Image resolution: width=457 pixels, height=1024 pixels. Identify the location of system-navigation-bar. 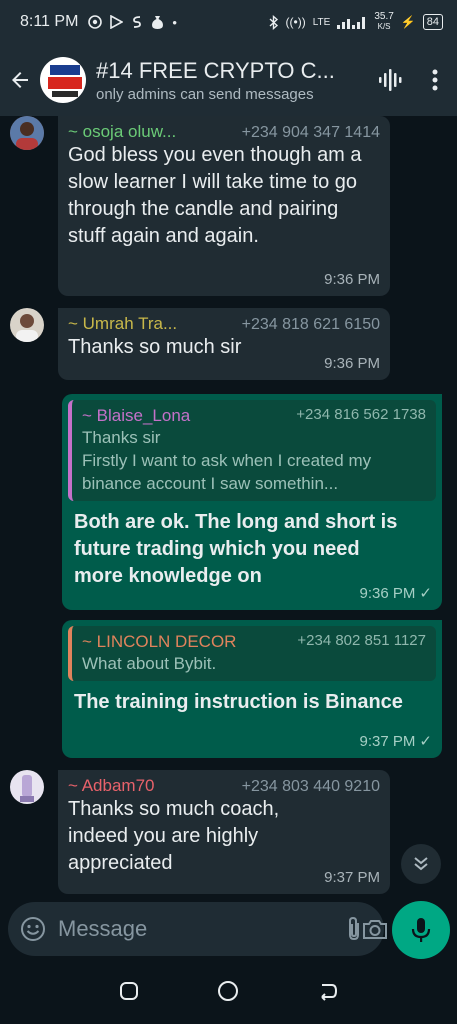
(228, 993).